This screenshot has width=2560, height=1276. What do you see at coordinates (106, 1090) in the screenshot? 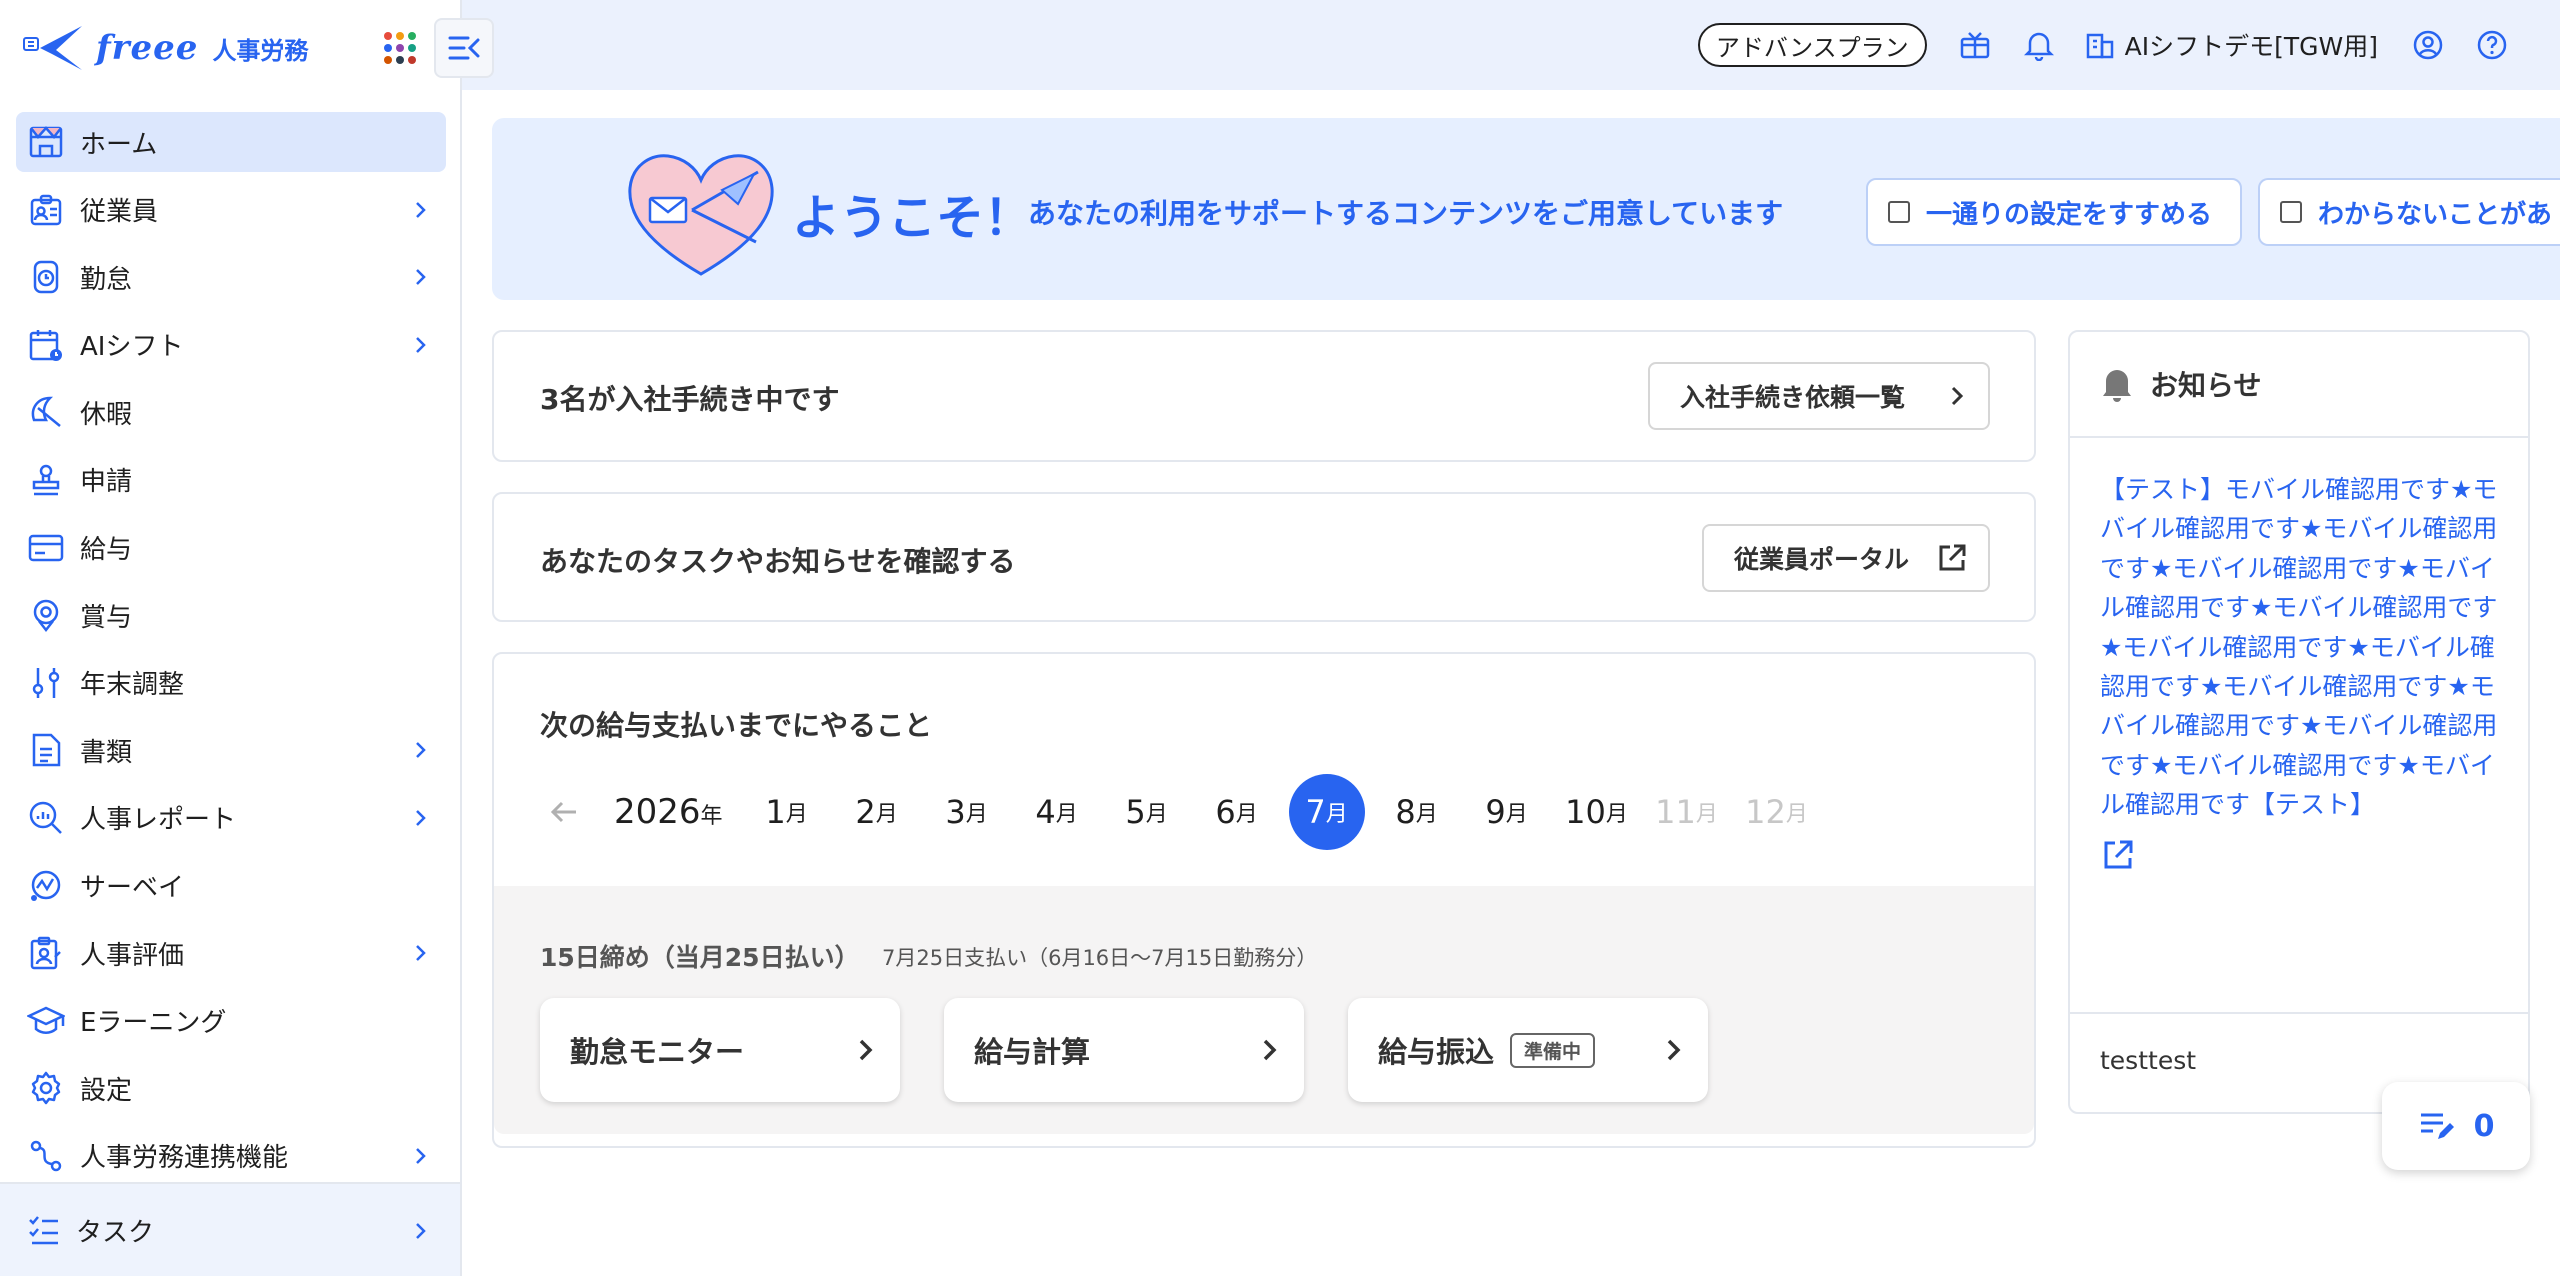
I see `sidebar-item-label: 設定` at bounding box center [106, 1090].